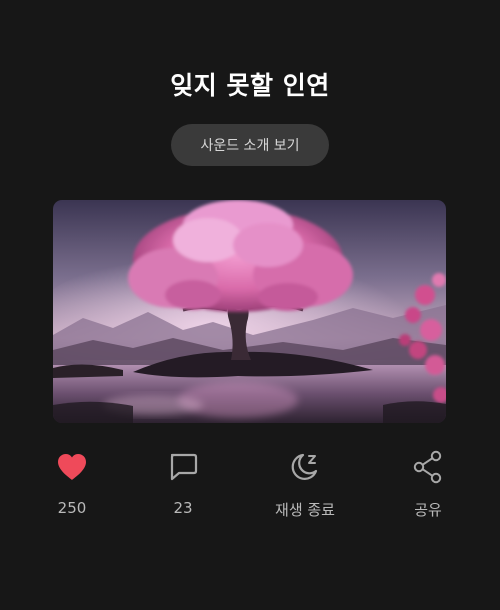 This screenshot has height=610, width=500. Describe the element at coordinates (428, 467) in the screenshot. I see `share-icon` at that location.